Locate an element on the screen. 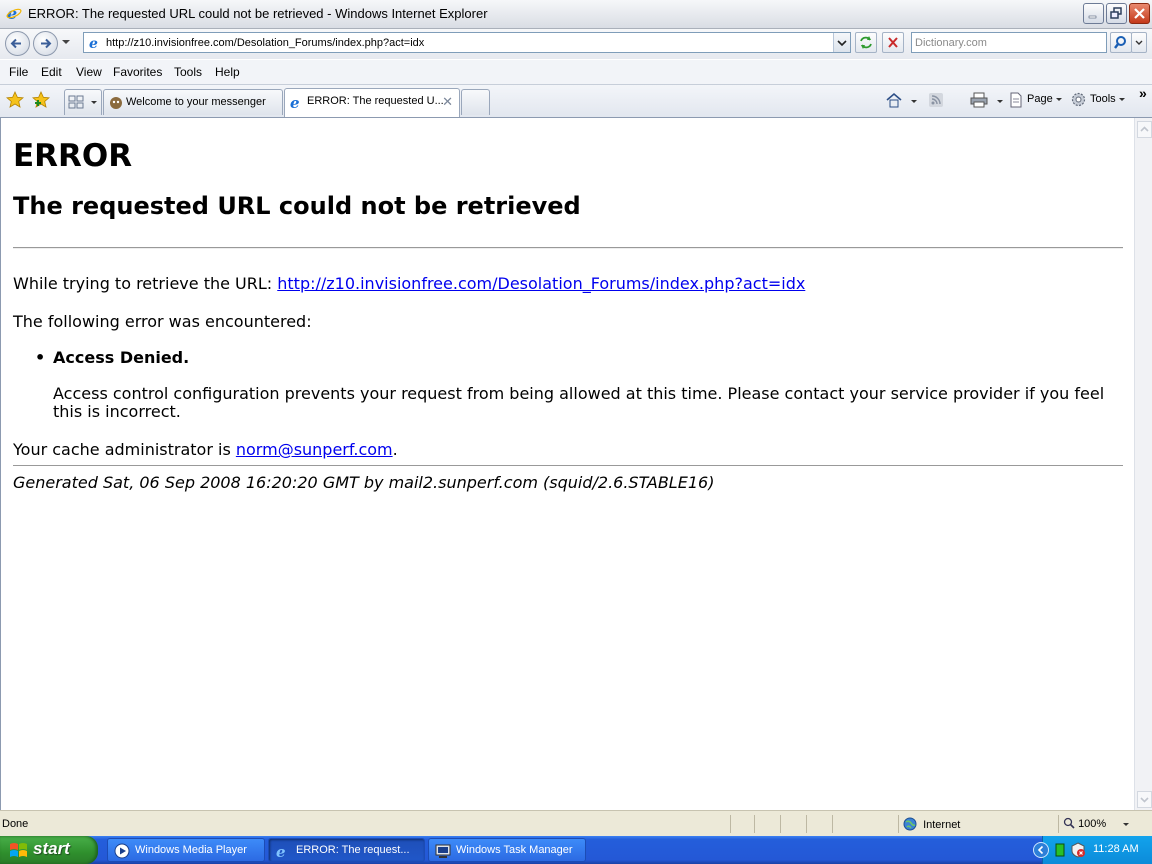  print-dropdown-icon is located at coordinates (1000, 101).